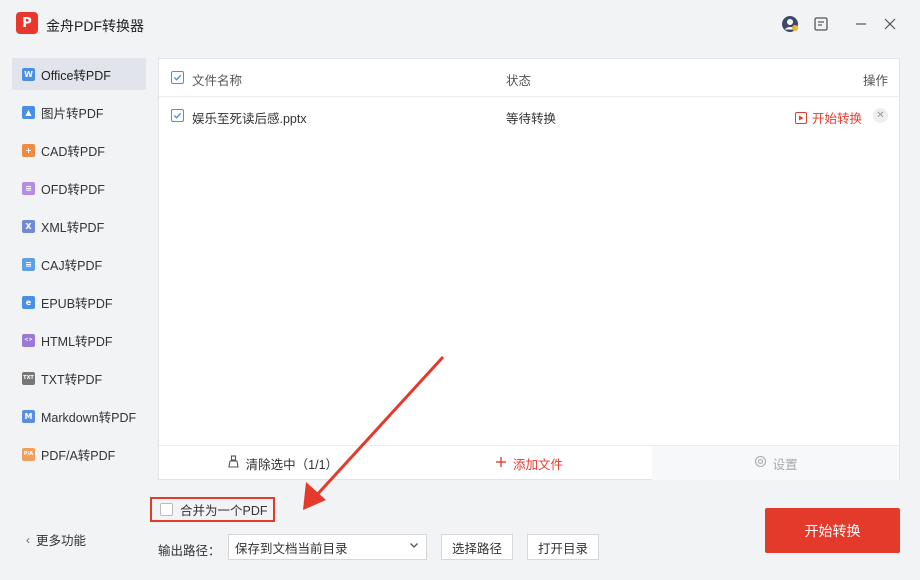 This screenshot has height=580, width=920. What do you see at coordinates (28, 378) in the screenshot?
I see `txt-icon: TXT` at bounding box center [28, 378].